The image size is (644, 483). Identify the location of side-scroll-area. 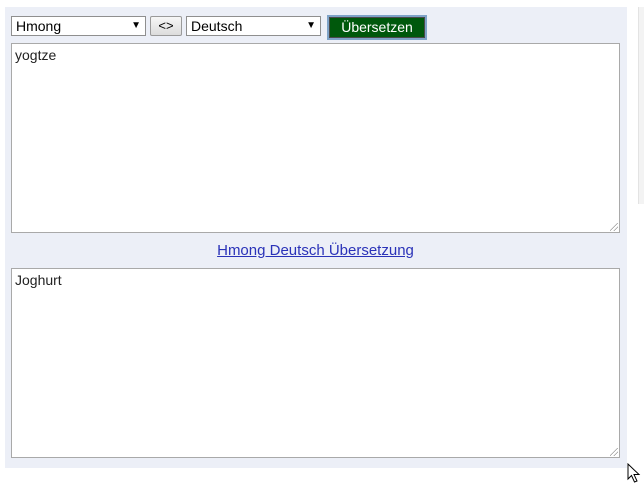
(641, 105).